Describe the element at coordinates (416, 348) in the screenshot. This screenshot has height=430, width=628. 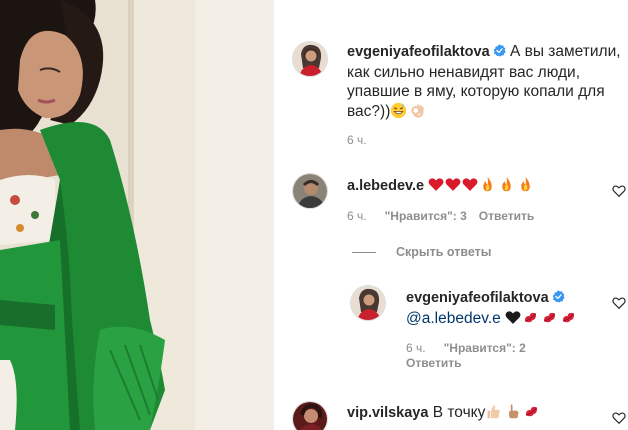
I see `reply-time: 6 ч.` at that location.